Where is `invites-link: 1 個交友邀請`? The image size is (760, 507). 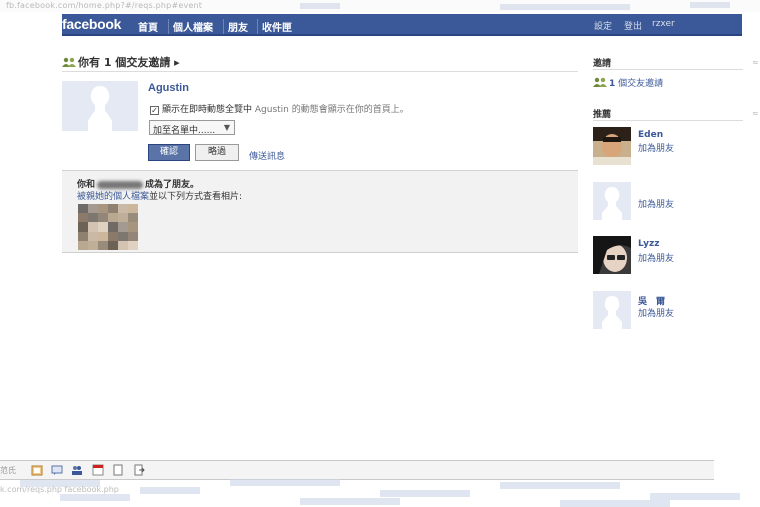 invites-link: 1 個交友邀請 is located at coordinates (628, 83).